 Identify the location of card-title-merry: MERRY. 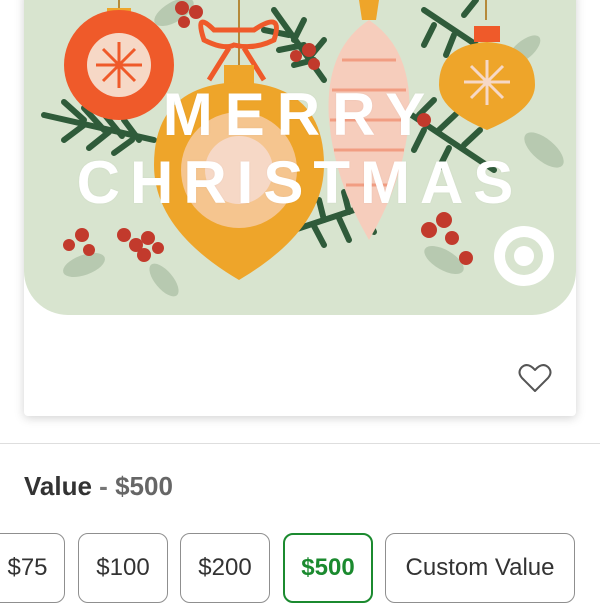
(300, 114).